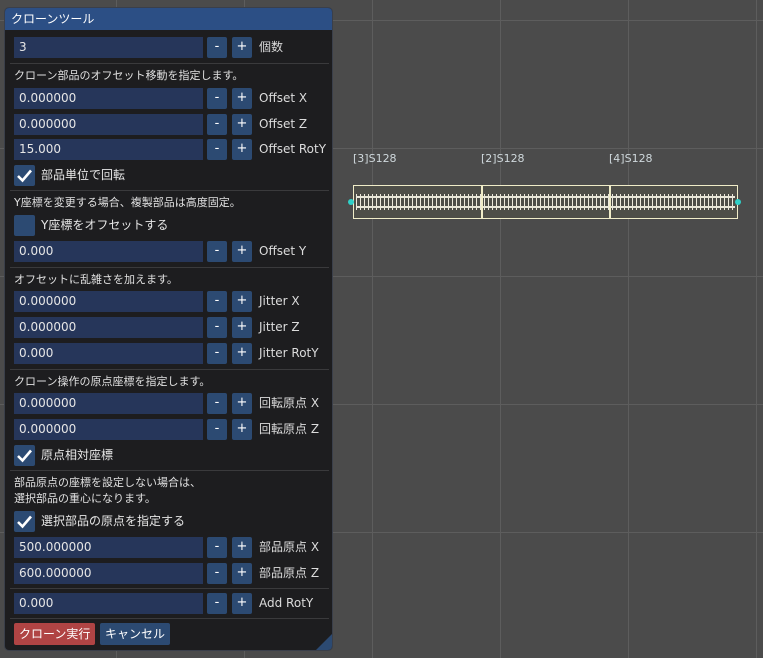 This screenshot has height=658, width=763. What do you see at coordinates (283, 251) in the screenshot?
I see `offset-y-label: Offset Y` at bounding box center [283, 251].